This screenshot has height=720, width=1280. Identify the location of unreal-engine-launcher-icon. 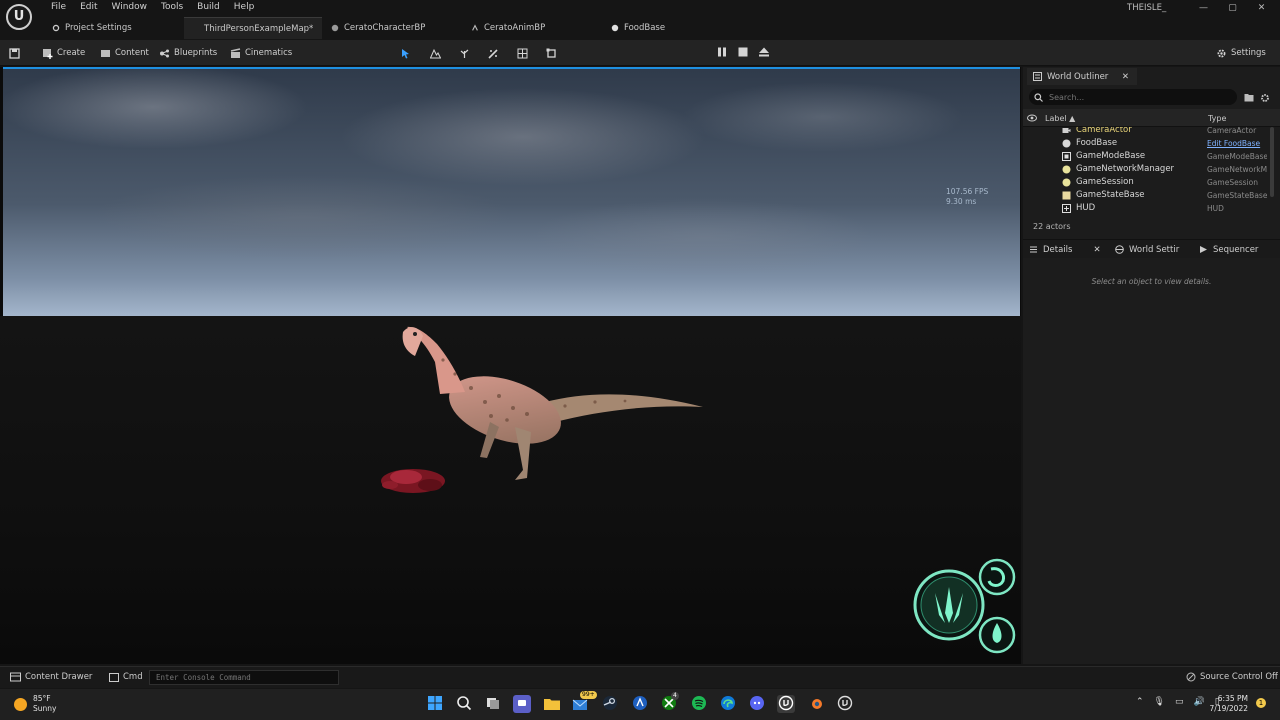
(845, 704).